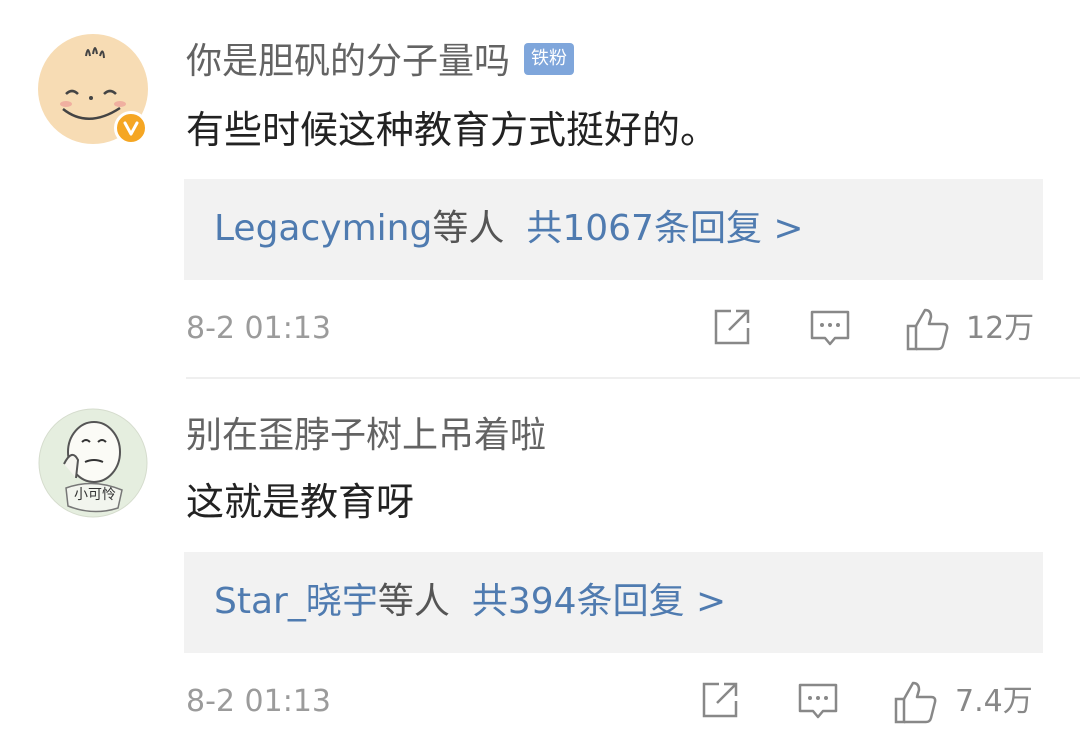 This screenshot has width=1080, height=750. What do you see at coordinates (366, 436) in the screenshot?
I see `username: 别在歪脖子树上吊着啦` at bounding box center [366, 436].